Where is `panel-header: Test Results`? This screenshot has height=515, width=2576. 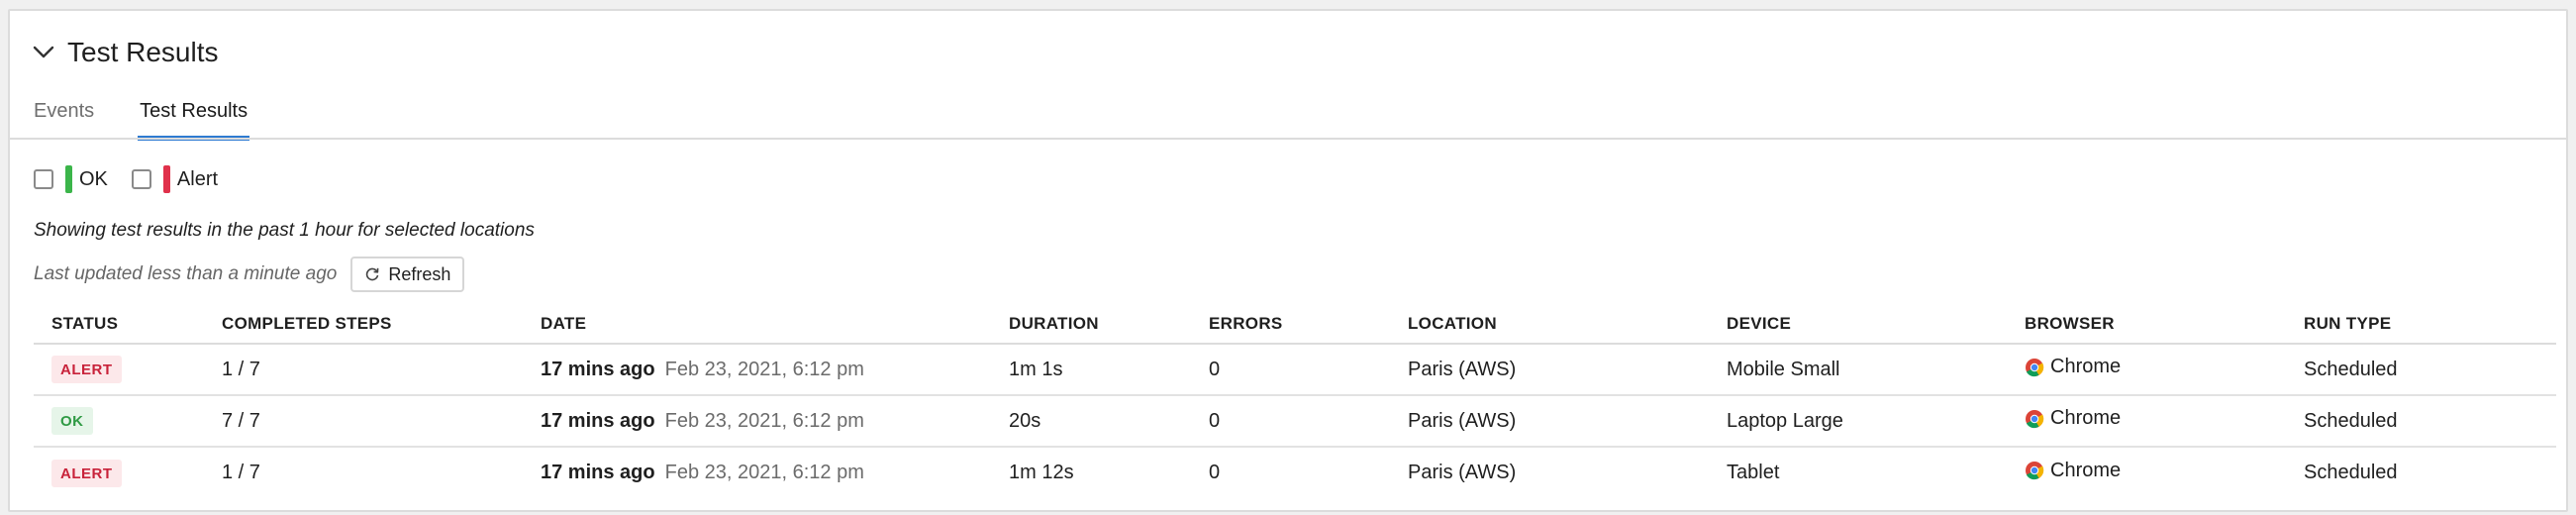 panel-header: Test Results is located at coordinates (125, 53).